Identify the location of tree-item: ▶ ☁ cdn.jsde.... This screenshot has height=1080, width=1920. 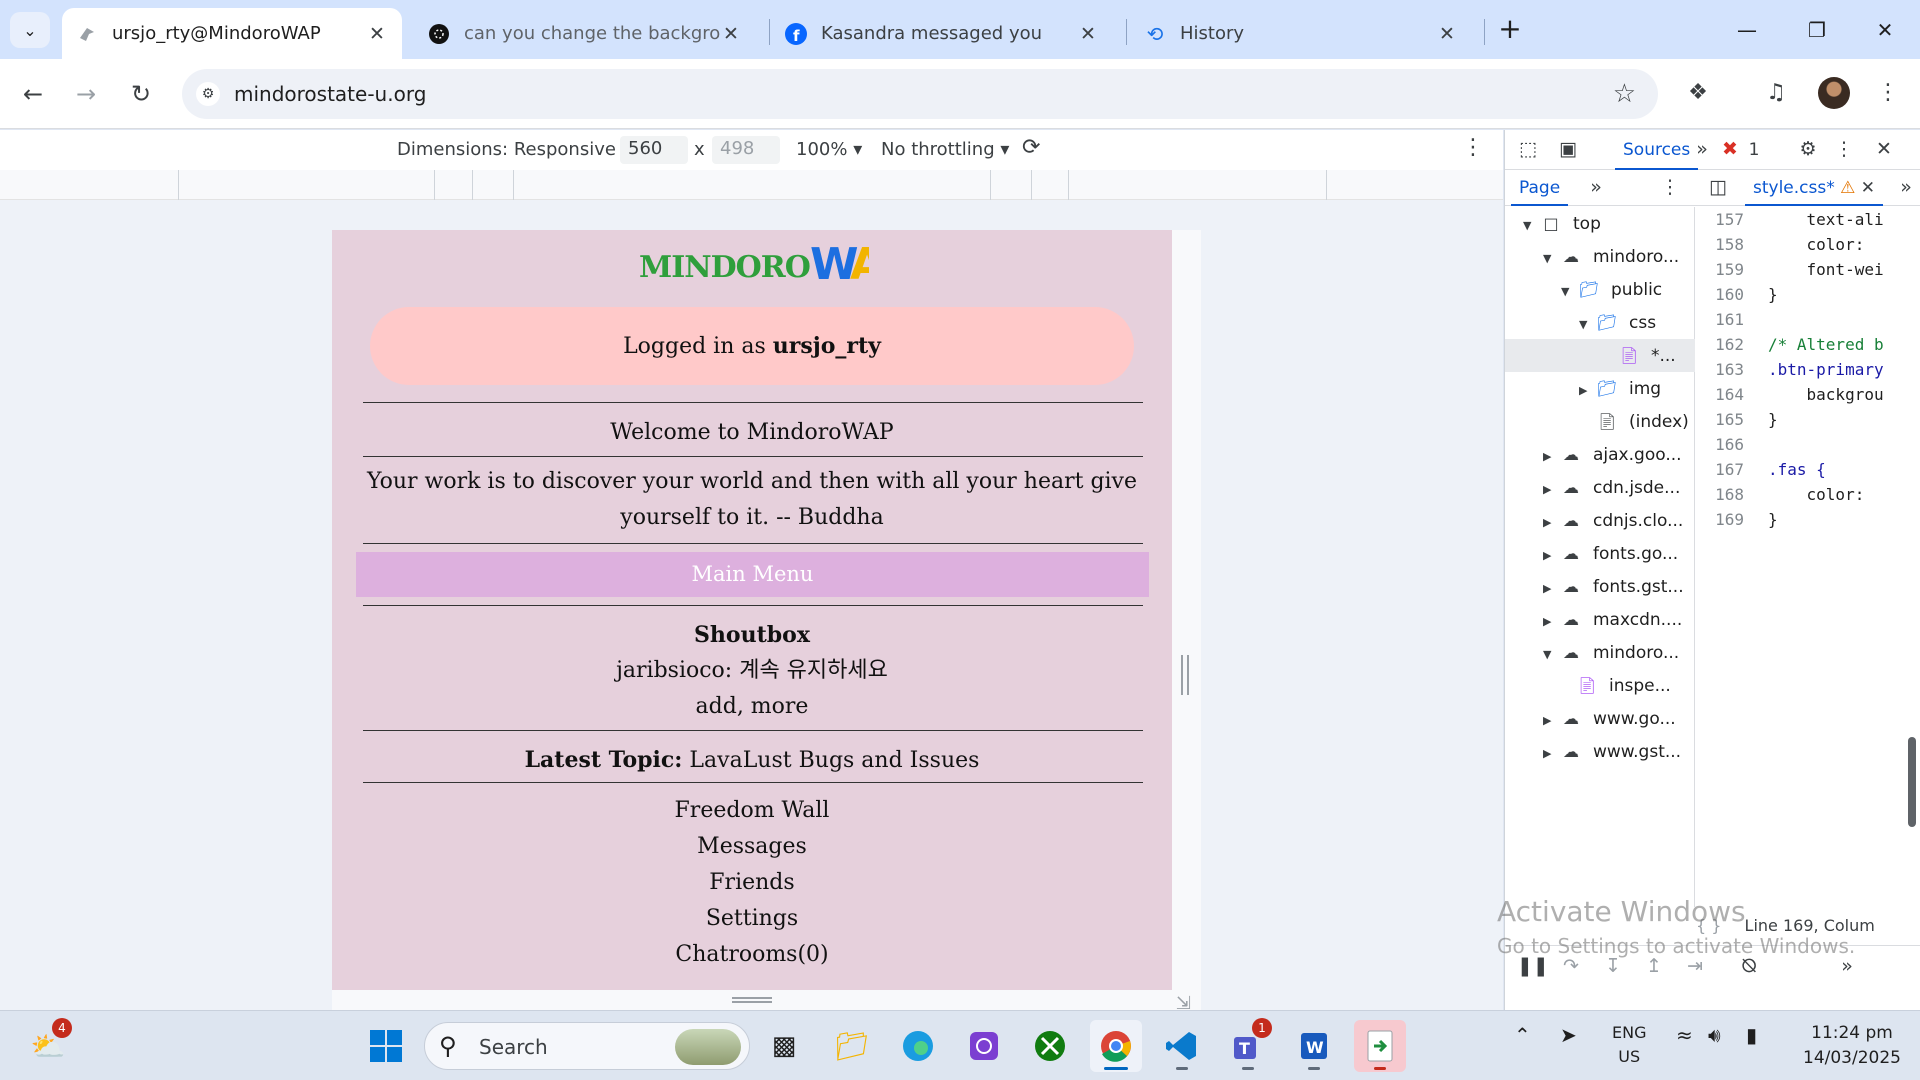
(1611, 487).